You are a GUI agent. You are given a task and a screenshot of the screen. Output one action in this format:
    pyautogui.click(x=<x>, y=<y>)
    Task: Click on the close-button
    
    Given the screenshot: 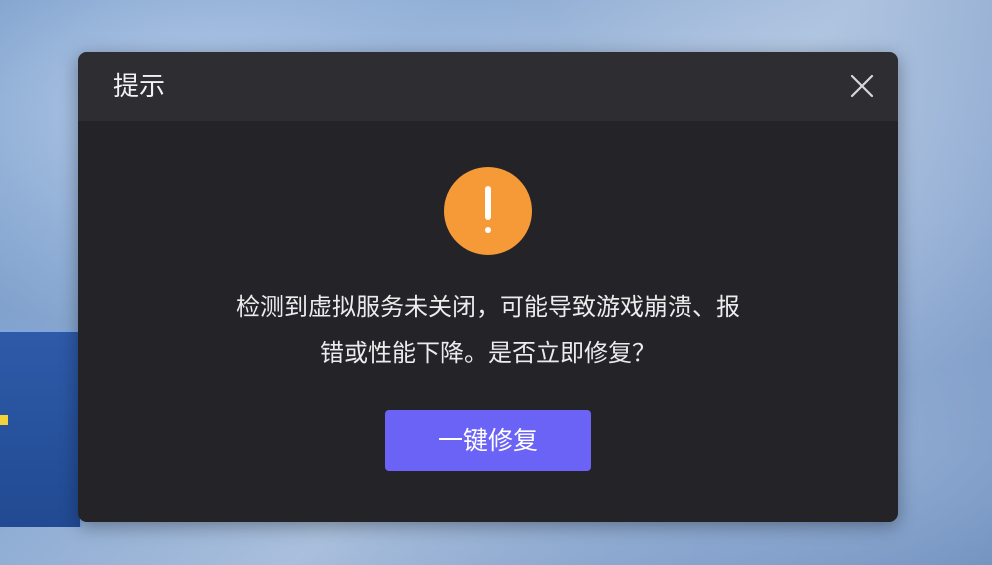 What is the action you would take?
    pyautogui.click(x=862, y=86)
    